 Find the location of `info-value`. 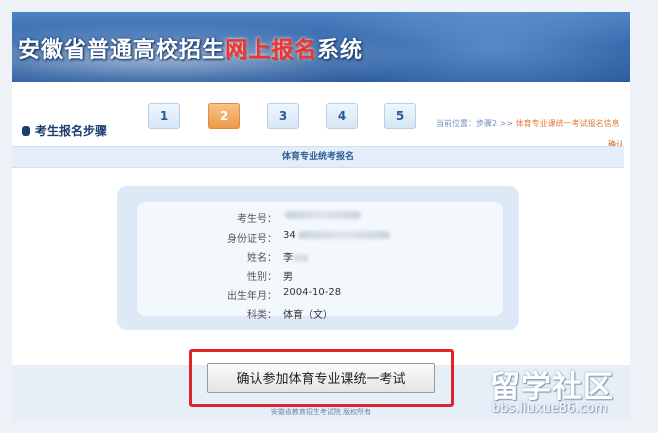

info-value is located at coordinates (322, 215).